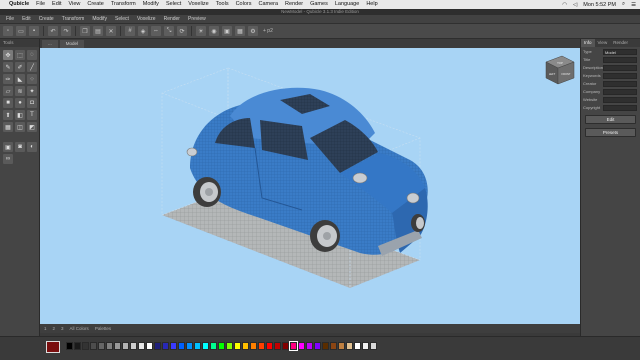  What do you see at coordinates (599, 5) in the screenshot?
I see `clock: Mon 5:52 PM` at bounding box center [599, 5].